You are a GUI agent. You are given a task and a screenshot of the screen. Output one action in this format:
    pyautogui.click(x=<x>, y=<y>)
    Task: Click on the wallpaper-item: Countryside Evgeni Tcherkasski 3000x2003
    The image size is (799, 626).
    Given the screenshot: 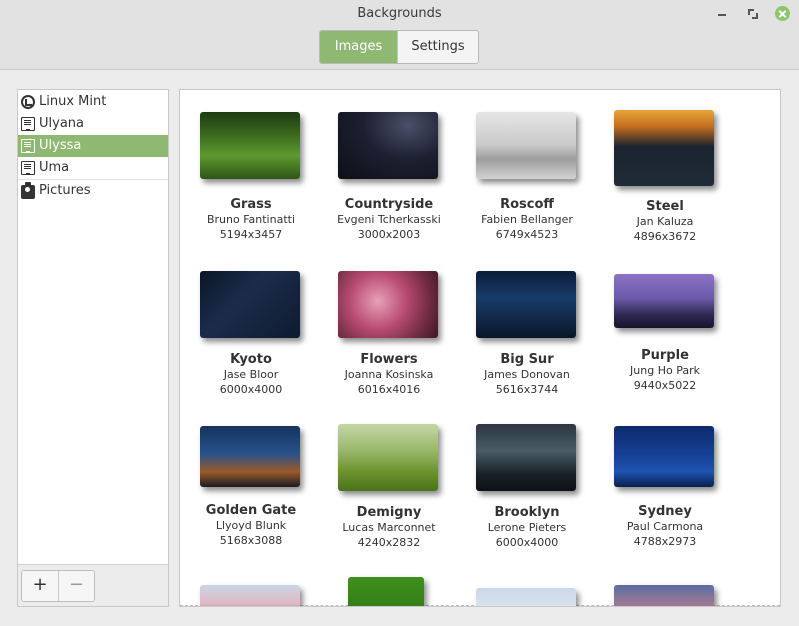 What is the action you would take?
    pyautogui.click(x=385, y=348)
    